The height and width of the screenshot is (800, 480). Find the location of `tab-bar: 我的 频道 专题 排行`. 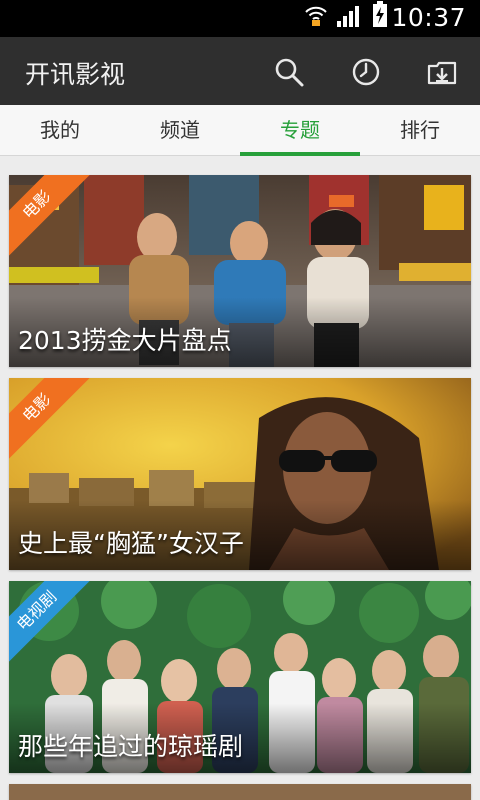

tab-bar: 我的 频道 专题 排行 is located at coordinates (240, 130).